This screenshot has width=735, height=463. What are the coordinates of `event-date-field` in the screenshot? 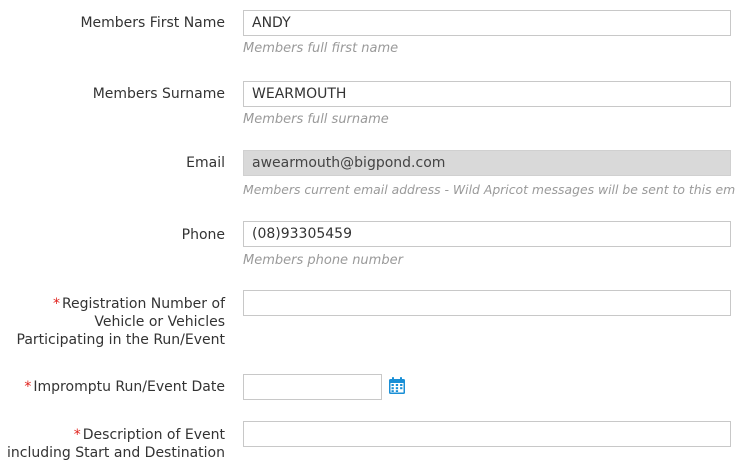 It's located at (312, 387).